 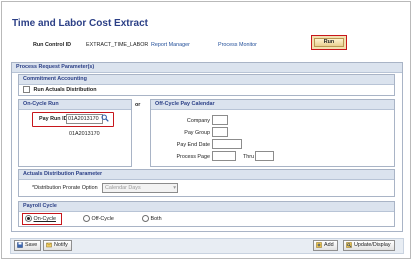 I want to click on run-control-value: EXTRACT_TIME_LABOR, so click(x=117, y=45).